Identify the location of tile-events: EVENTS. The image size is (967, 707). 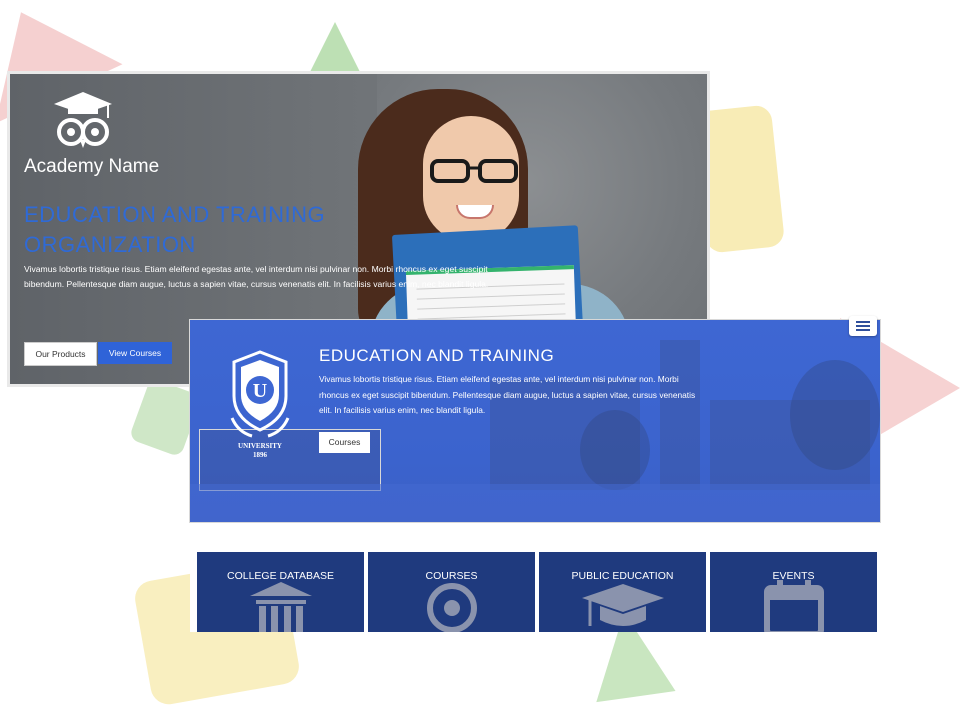
(793, 592).